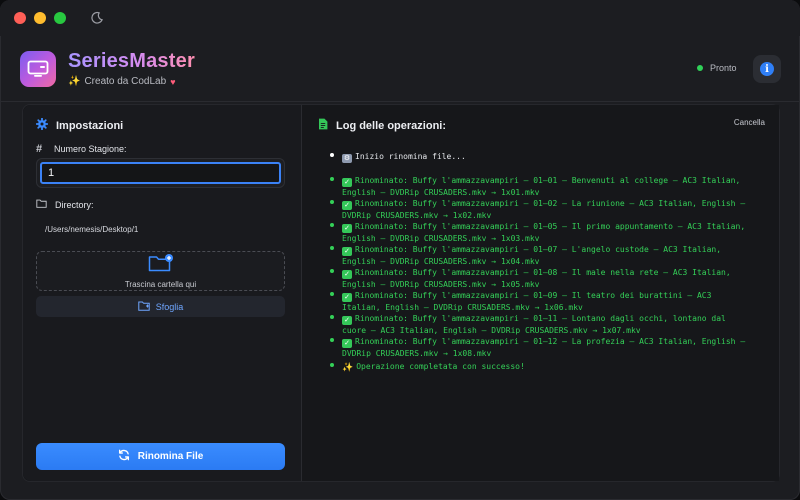 This screenshot has width=800, height=500. I want to click on directory-label: Directory:, so click(74, 204).